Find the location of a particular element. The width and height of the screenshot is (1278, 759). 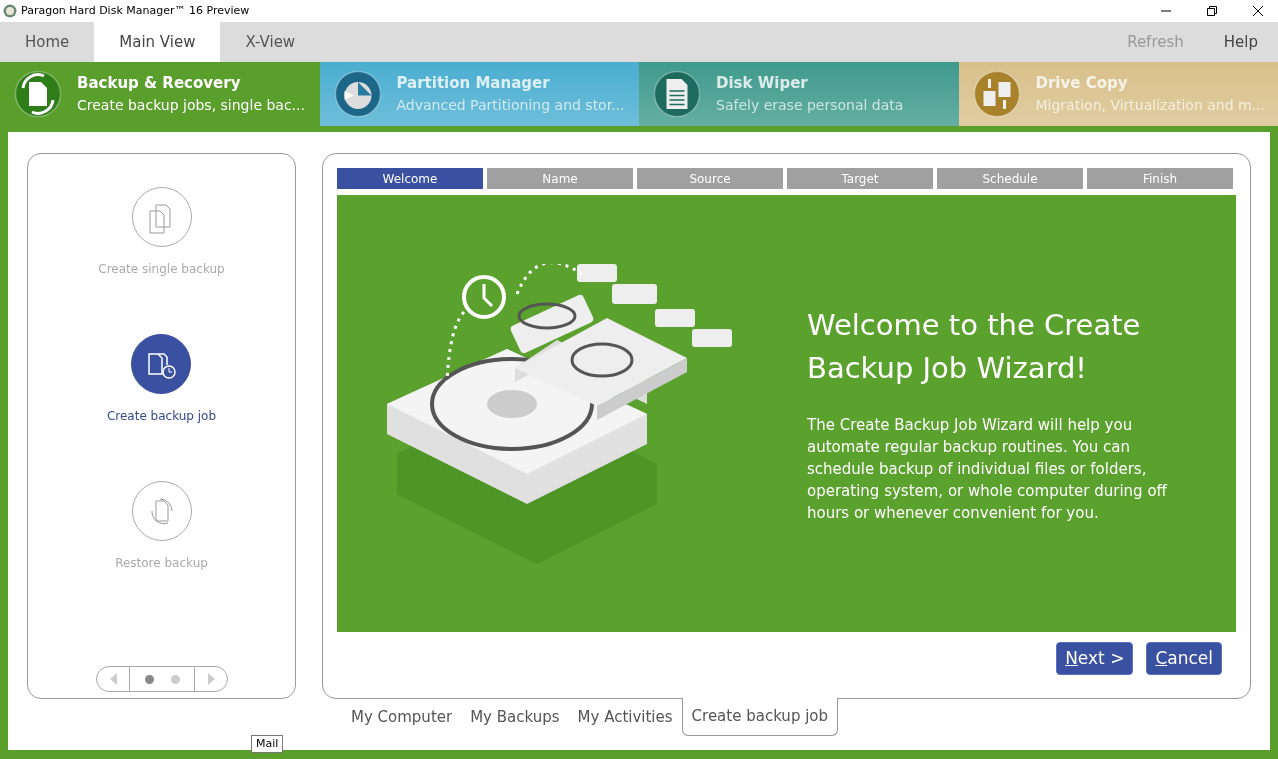

menu-tab: Home is located at coordinates (47, 42).